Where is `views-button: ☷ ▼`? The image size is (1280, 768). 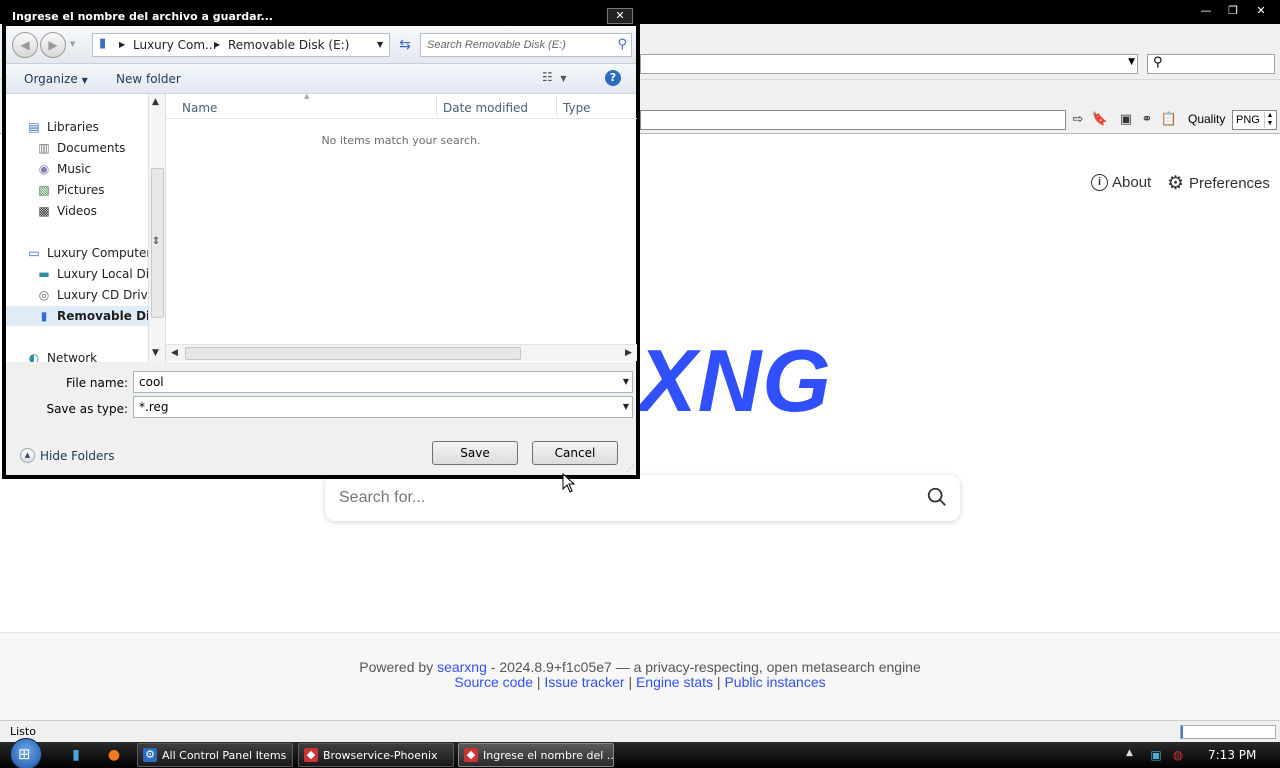 views-button: ☷ ▼ is located at coordinates (554, 77).